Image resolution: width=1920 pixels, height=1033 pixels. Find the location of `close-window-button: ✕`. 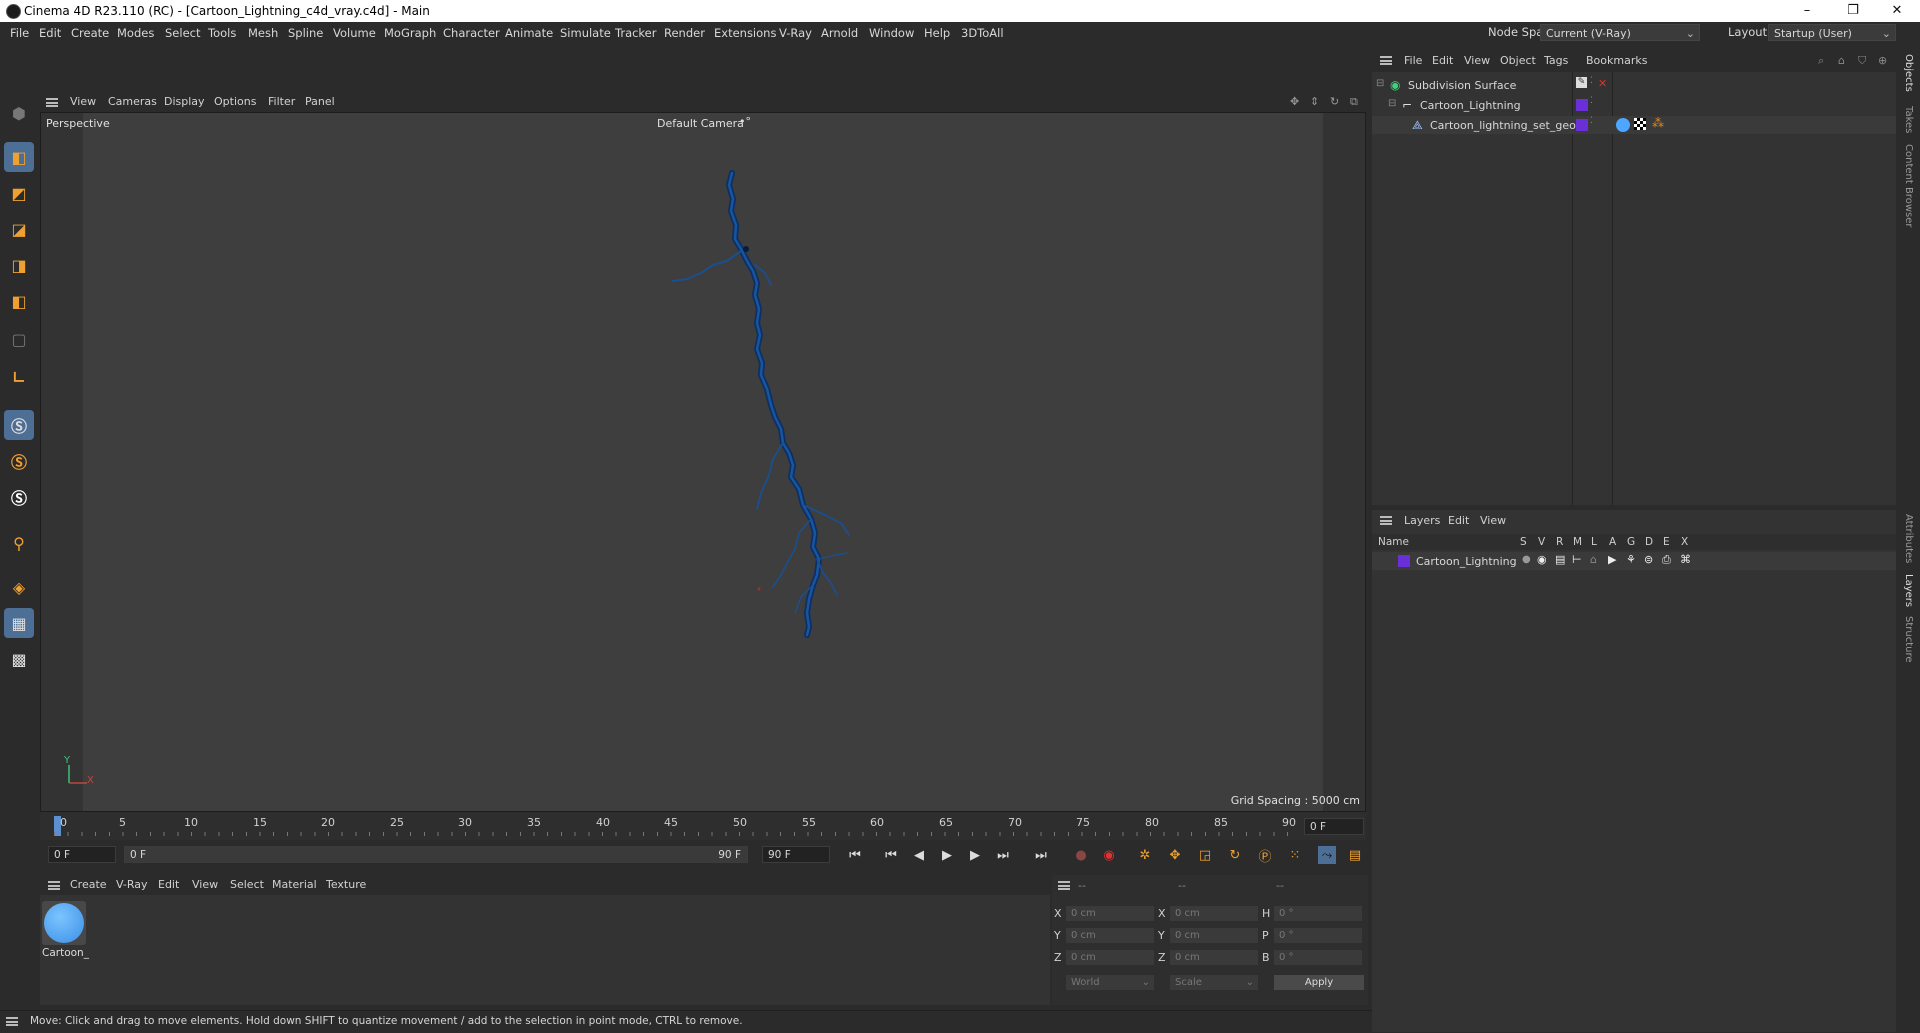

close-window-button: ✕ is located at coordinates (1897, 11).